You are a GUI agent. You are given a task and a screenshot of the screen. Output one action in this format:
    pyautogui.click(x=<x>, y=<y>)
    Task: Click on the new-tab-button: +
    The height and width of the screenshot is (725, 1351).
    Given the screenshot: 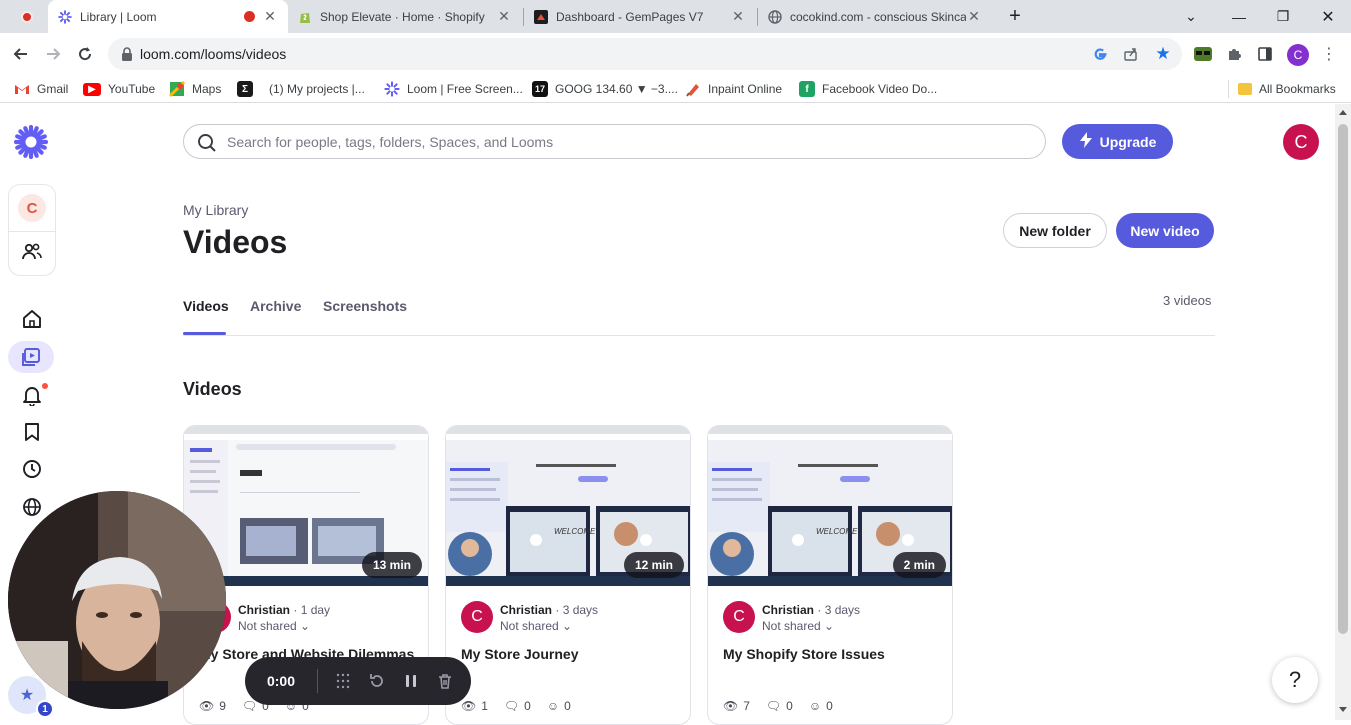 What is the action you would take?
    pyautogui.click(x=1015, y=16)
    